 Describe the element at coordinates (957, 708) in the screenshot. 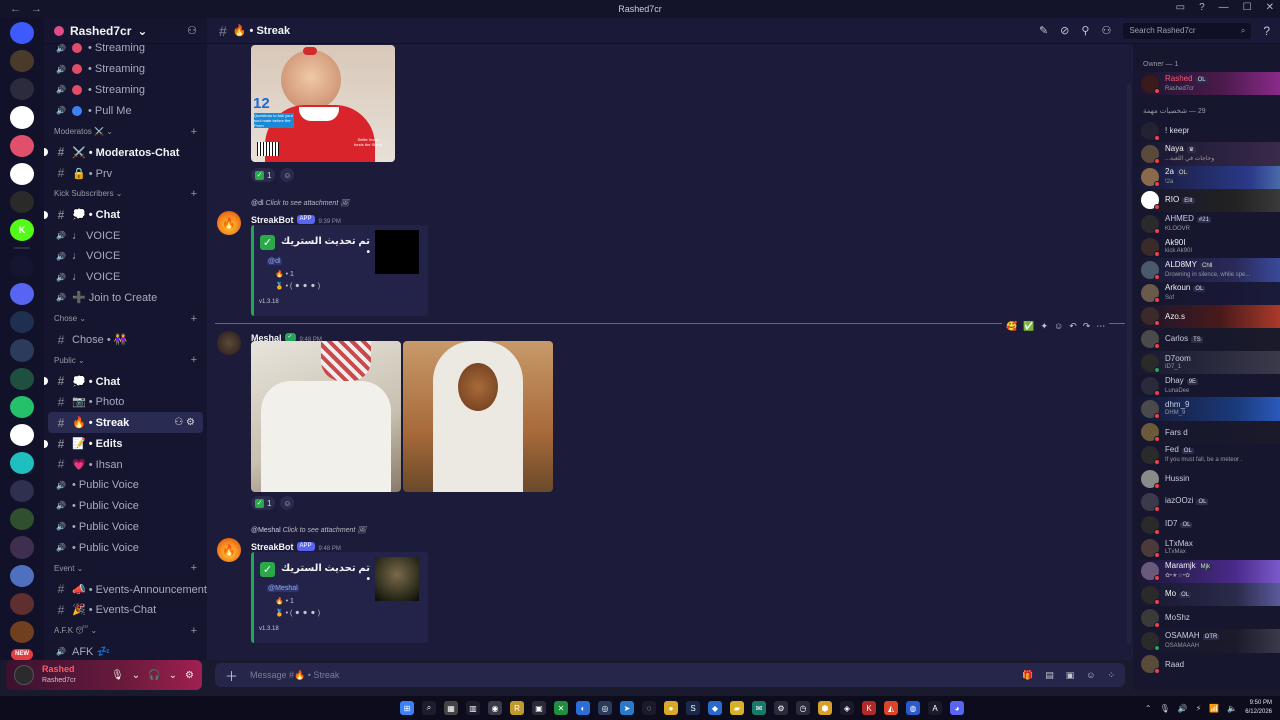

I see `taskbar-app-icon: ◕` at that location.